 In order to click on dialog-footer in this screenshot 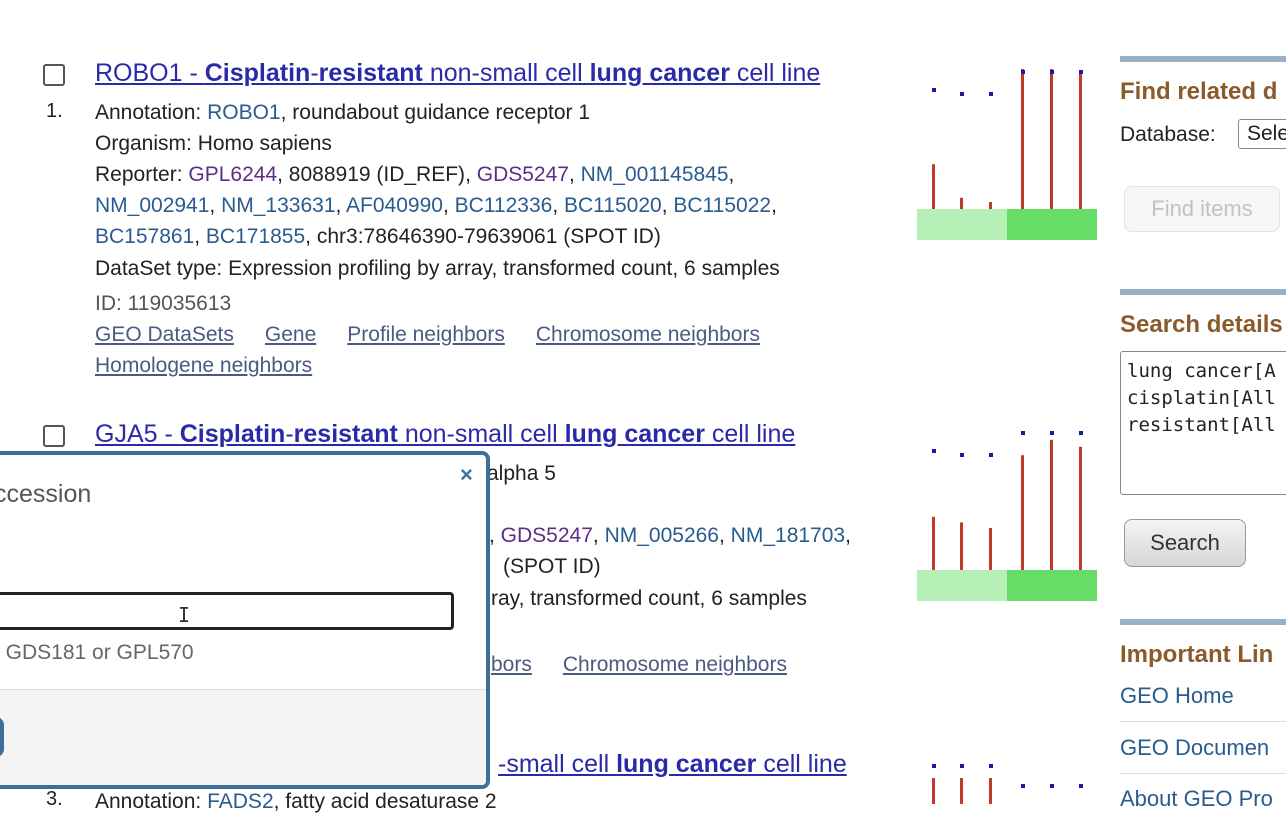, I will do `click(243, 737)`.